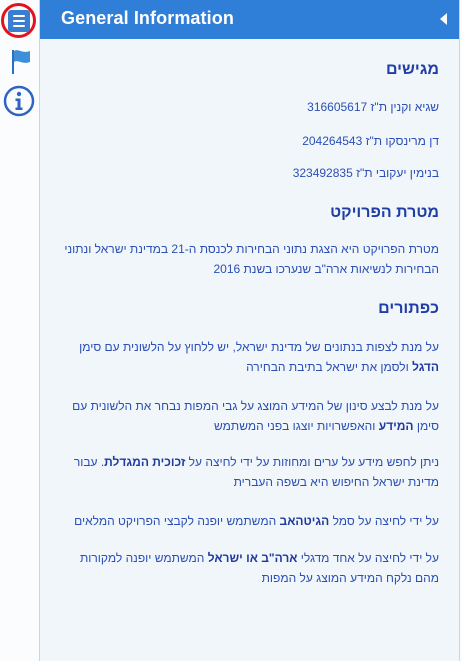 This screenshot has width=462, height=661. I want to click on presenter-3: בנימין יעקובי ת"ז 323492835, so click(365, 173).